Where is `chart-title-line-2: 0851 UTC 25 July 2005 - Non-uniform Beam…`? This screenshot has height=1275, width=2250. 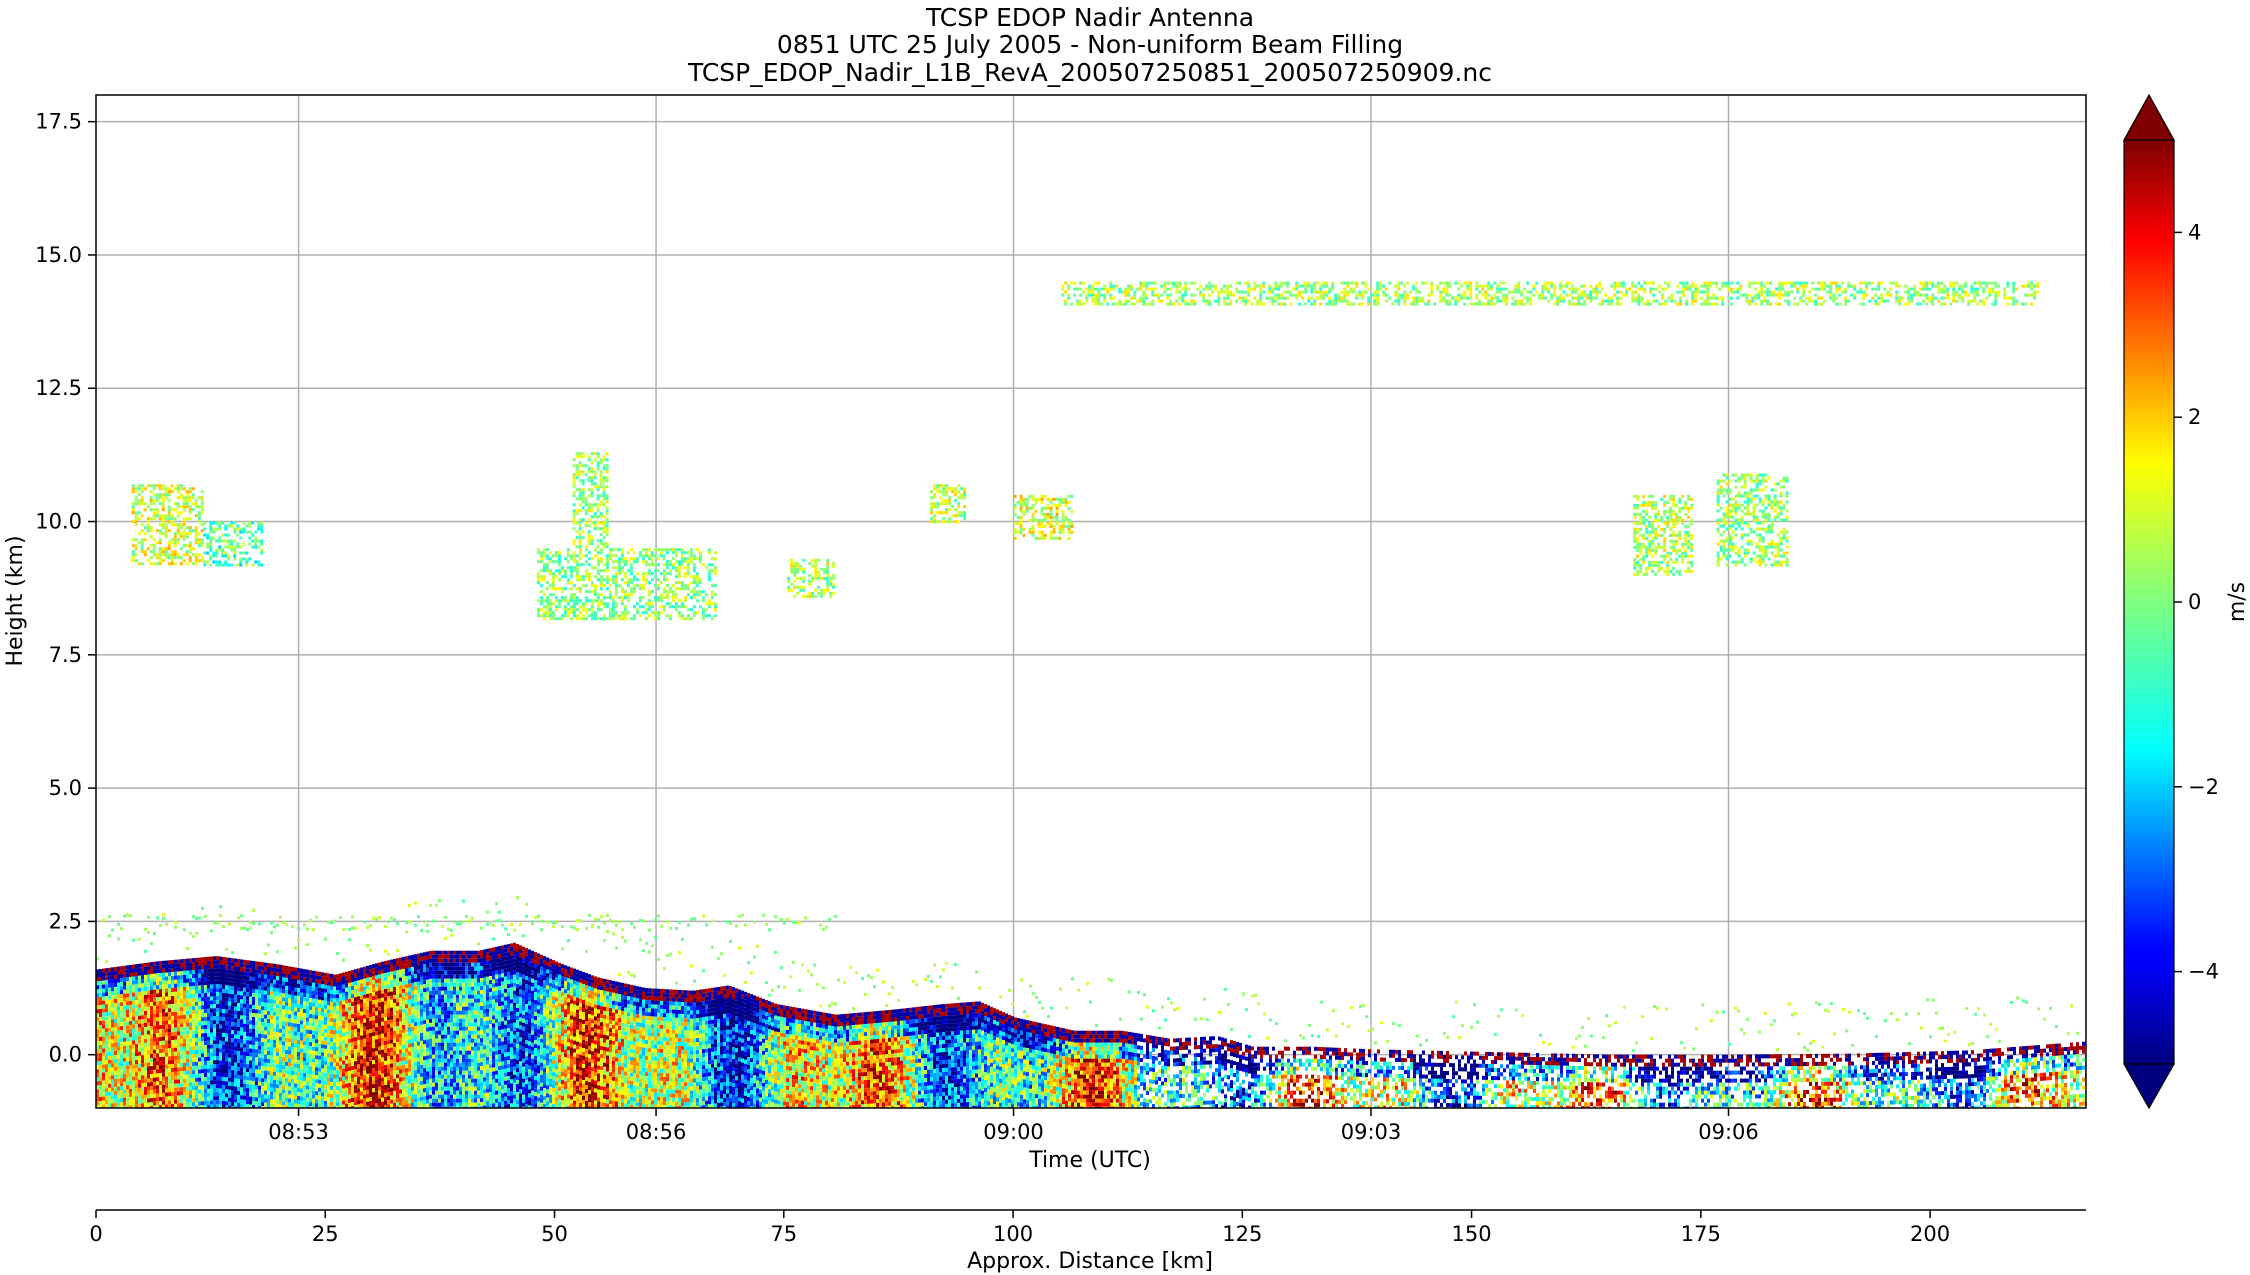 chart-title-line-2: 0851 UTC 25 July 2005 - Non-uniform Beam… is located at coordinates (1090, 44).